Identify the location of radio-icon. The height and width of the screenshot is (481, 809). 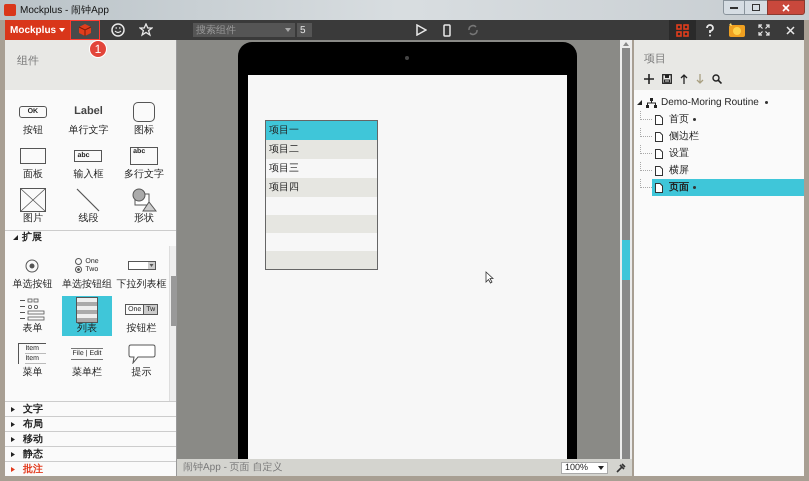
(32, 265).